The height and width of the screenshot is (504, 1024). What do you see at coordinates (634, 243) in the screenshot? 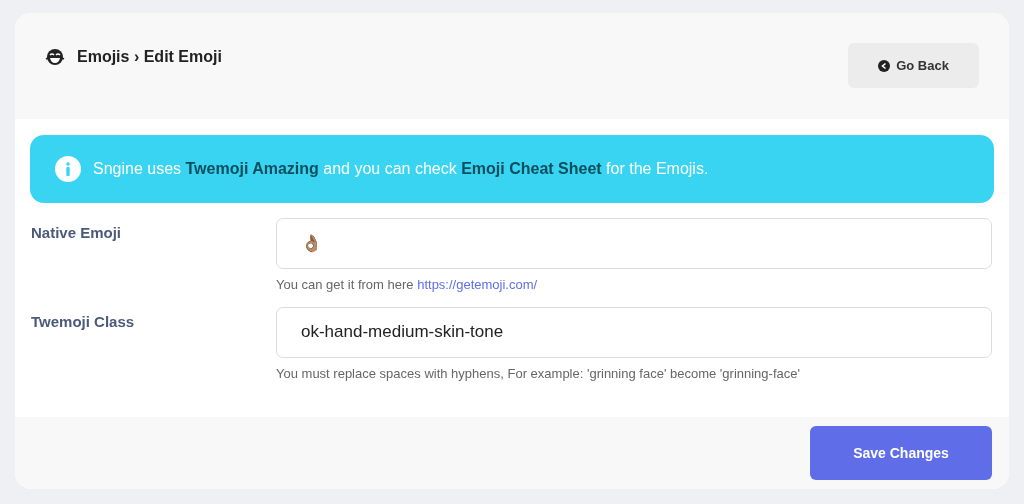
I see `text-field: 👌🏽` at bounding box center [634, 243].